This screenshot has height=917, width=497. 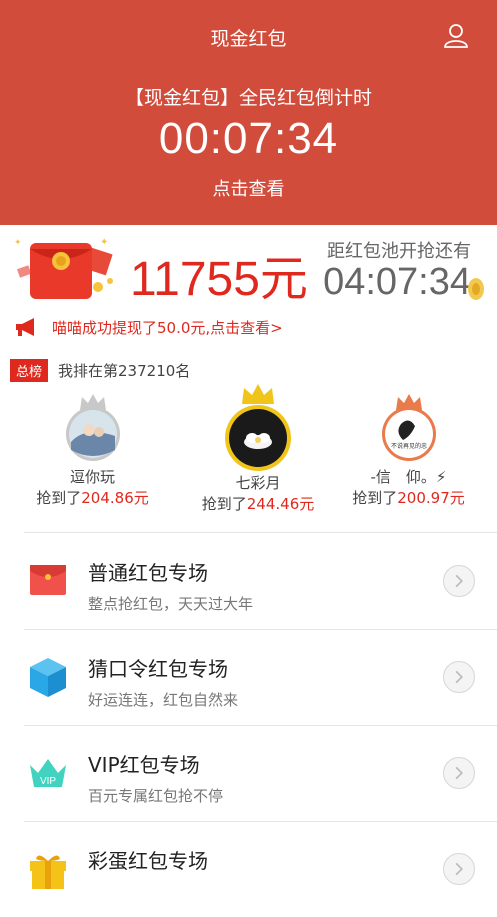 I want to click on list-item-subtitle: 百元专属红包抢不停, so click(x=156, y=796).